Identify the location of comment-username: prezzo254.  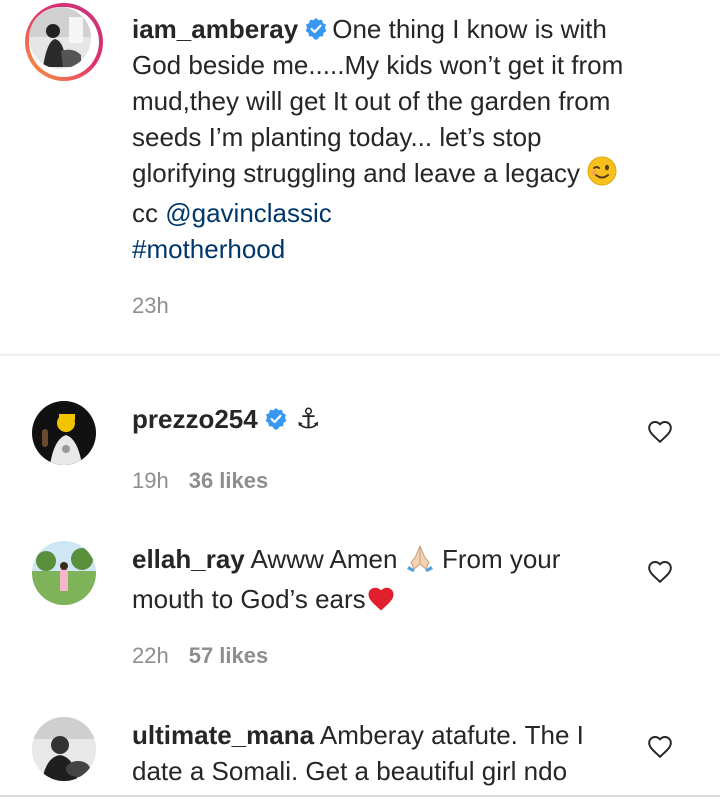
(195, 419).